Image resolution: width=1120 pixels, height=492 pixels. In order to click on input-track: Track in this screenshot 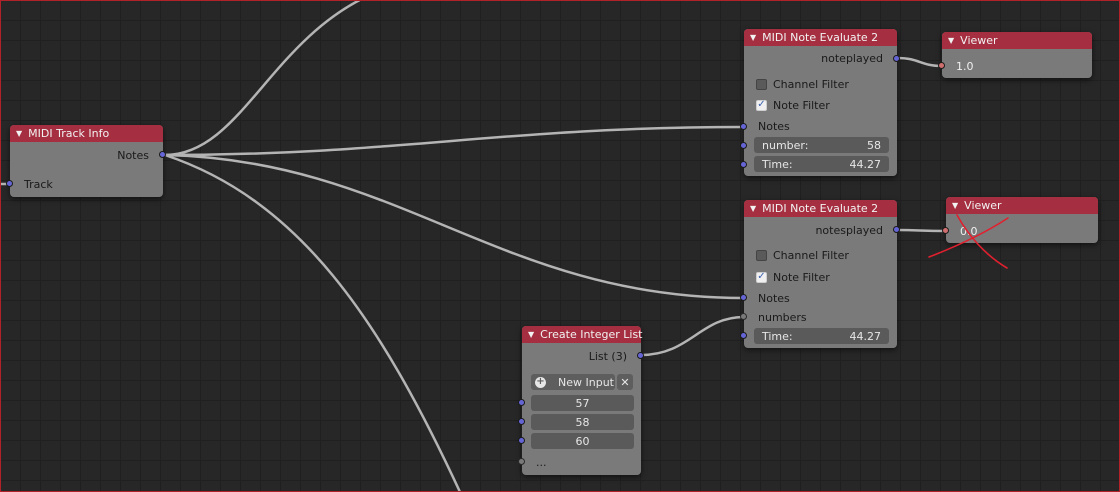, I will do `click(86, 184)`.